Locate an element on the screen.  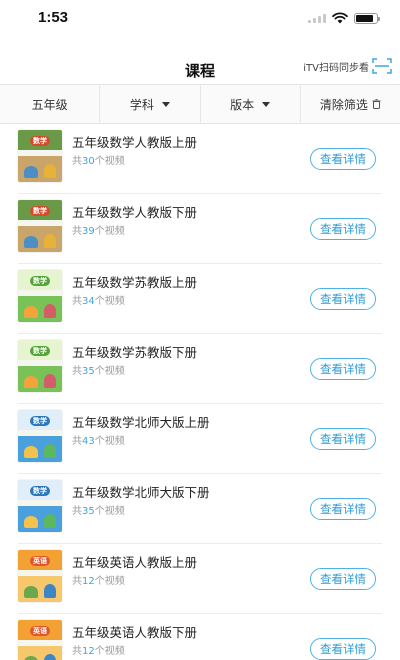
video-count-number: 30 is located at coordinates (88, 161).